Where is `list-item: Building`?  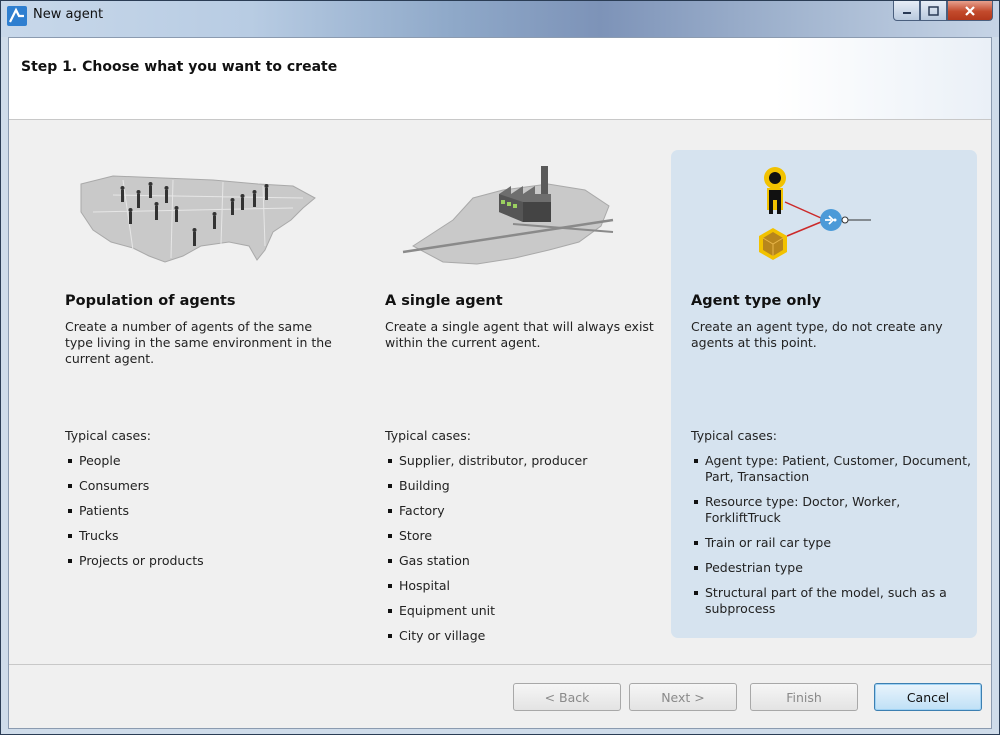 list-item: Building is located at coordinates (486, 486).